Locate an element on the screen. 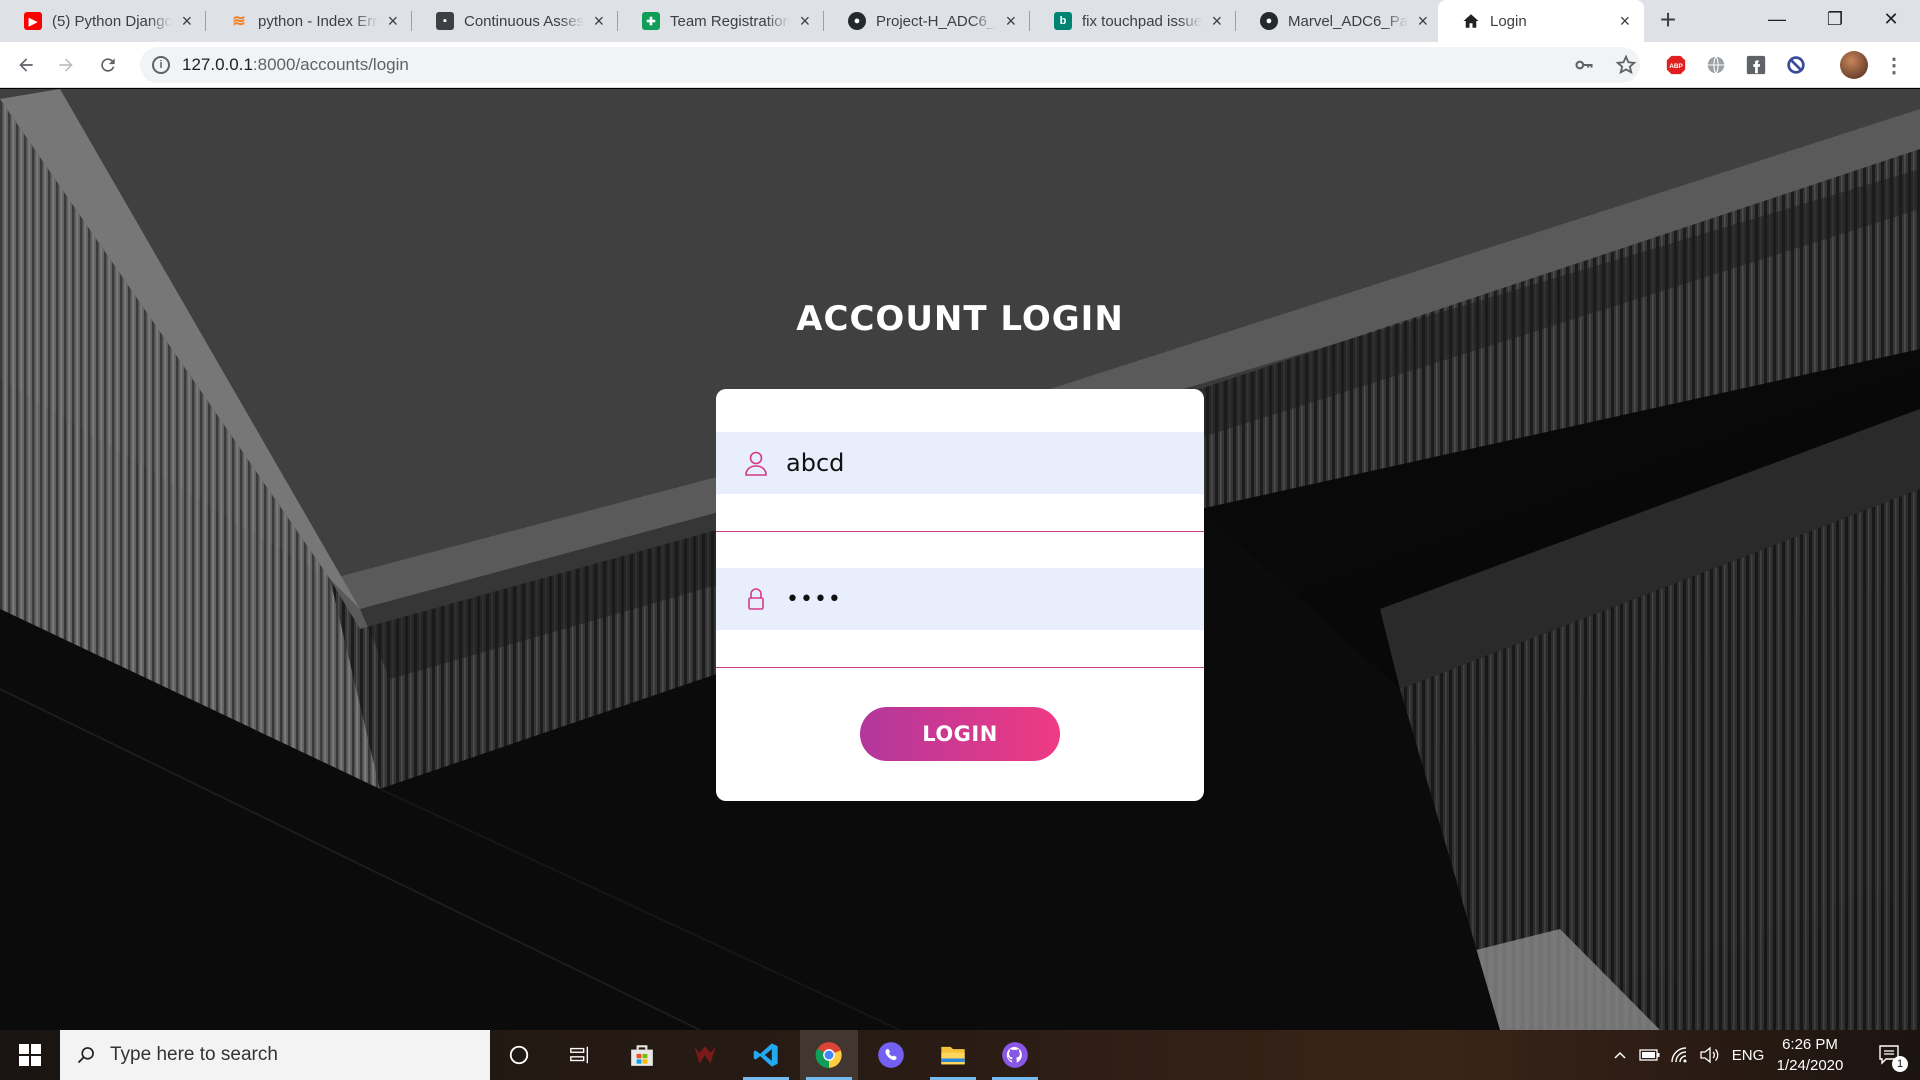 This screenshot has height=1080, width=1920. key-icon is located at coordinates (1584, 65).